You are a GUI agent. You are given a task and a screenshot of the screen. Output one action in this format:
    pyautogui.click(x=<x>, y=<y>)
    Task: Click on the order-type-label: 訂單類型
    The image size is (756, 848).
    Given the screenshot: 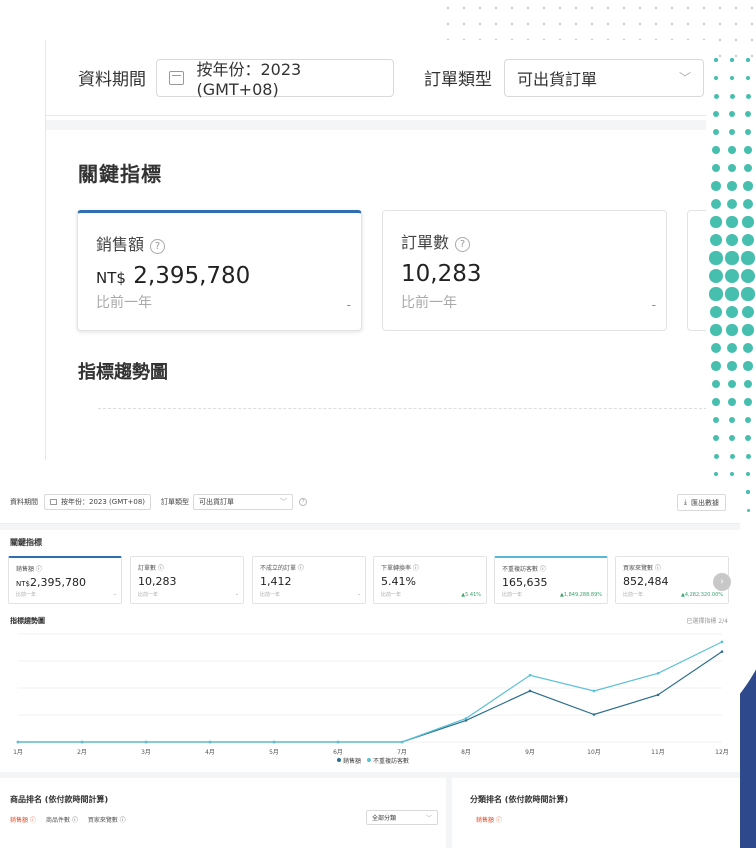 What is the action you would take?
    pyautogui.click(x=458, y=80)
    